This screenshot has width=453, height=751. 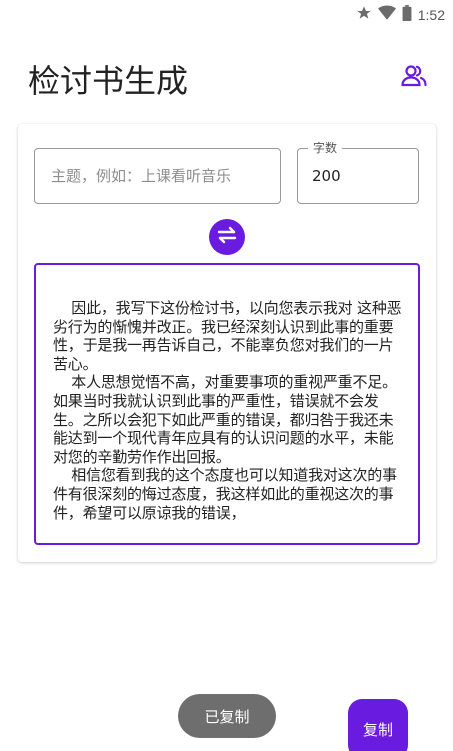 What do you see at coordinates (386, 15) in the screenshot?
I see `wifi-icon` at bounding box center [386, 15].